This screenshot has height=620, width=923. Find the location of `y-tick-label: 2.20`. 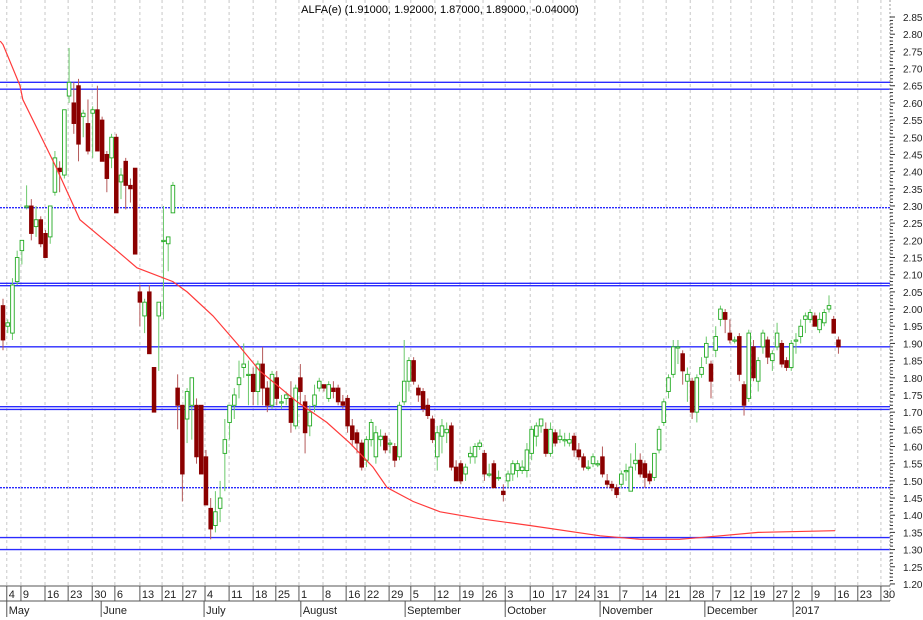

y-tick-label: 2.20 is located at coordinates (913, 241).